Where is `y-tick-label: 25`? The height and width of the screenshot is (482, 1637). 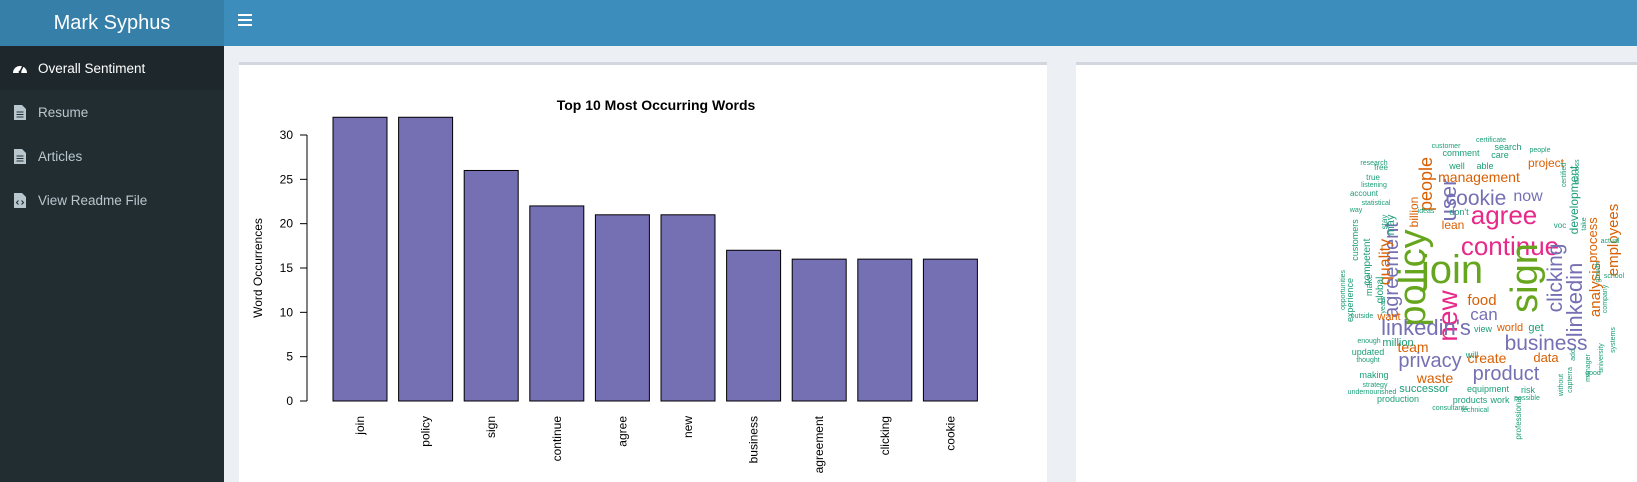 y-tick-label: 25 is located at coordinates (287, 179).